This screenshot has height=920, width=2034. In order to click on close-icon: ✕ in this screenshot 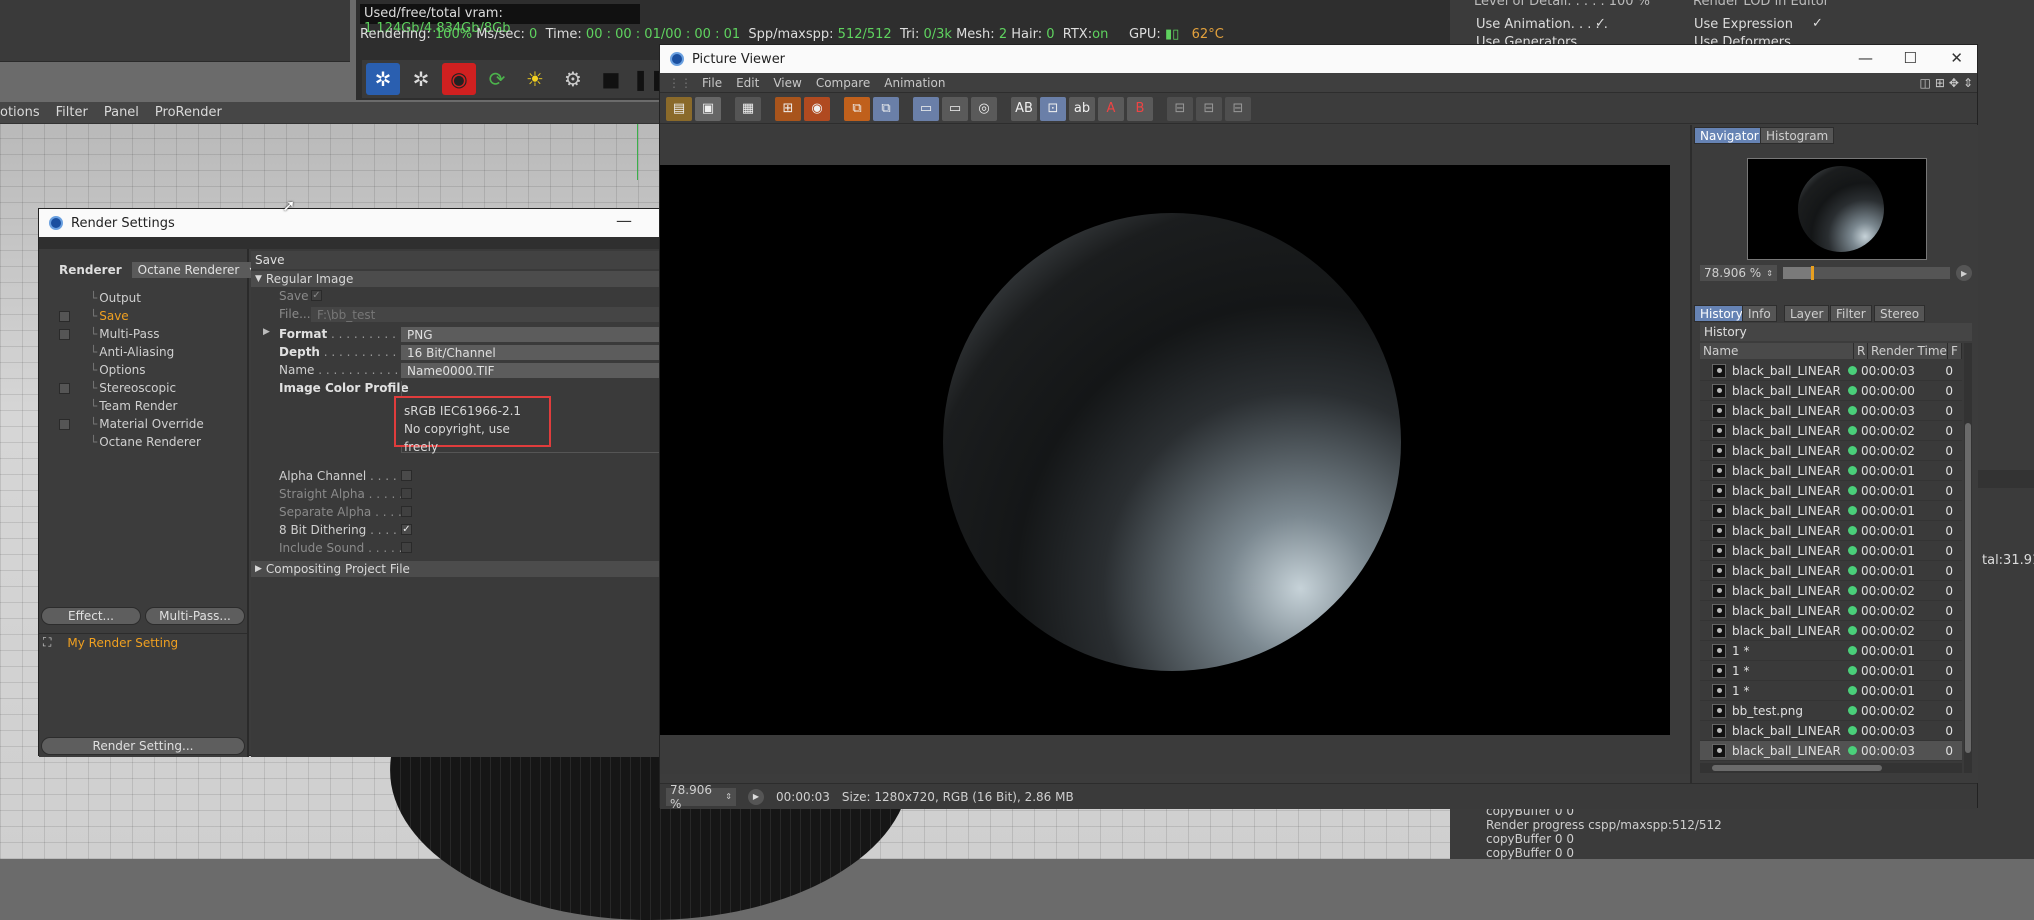, I will do `click(1956, 58)`.